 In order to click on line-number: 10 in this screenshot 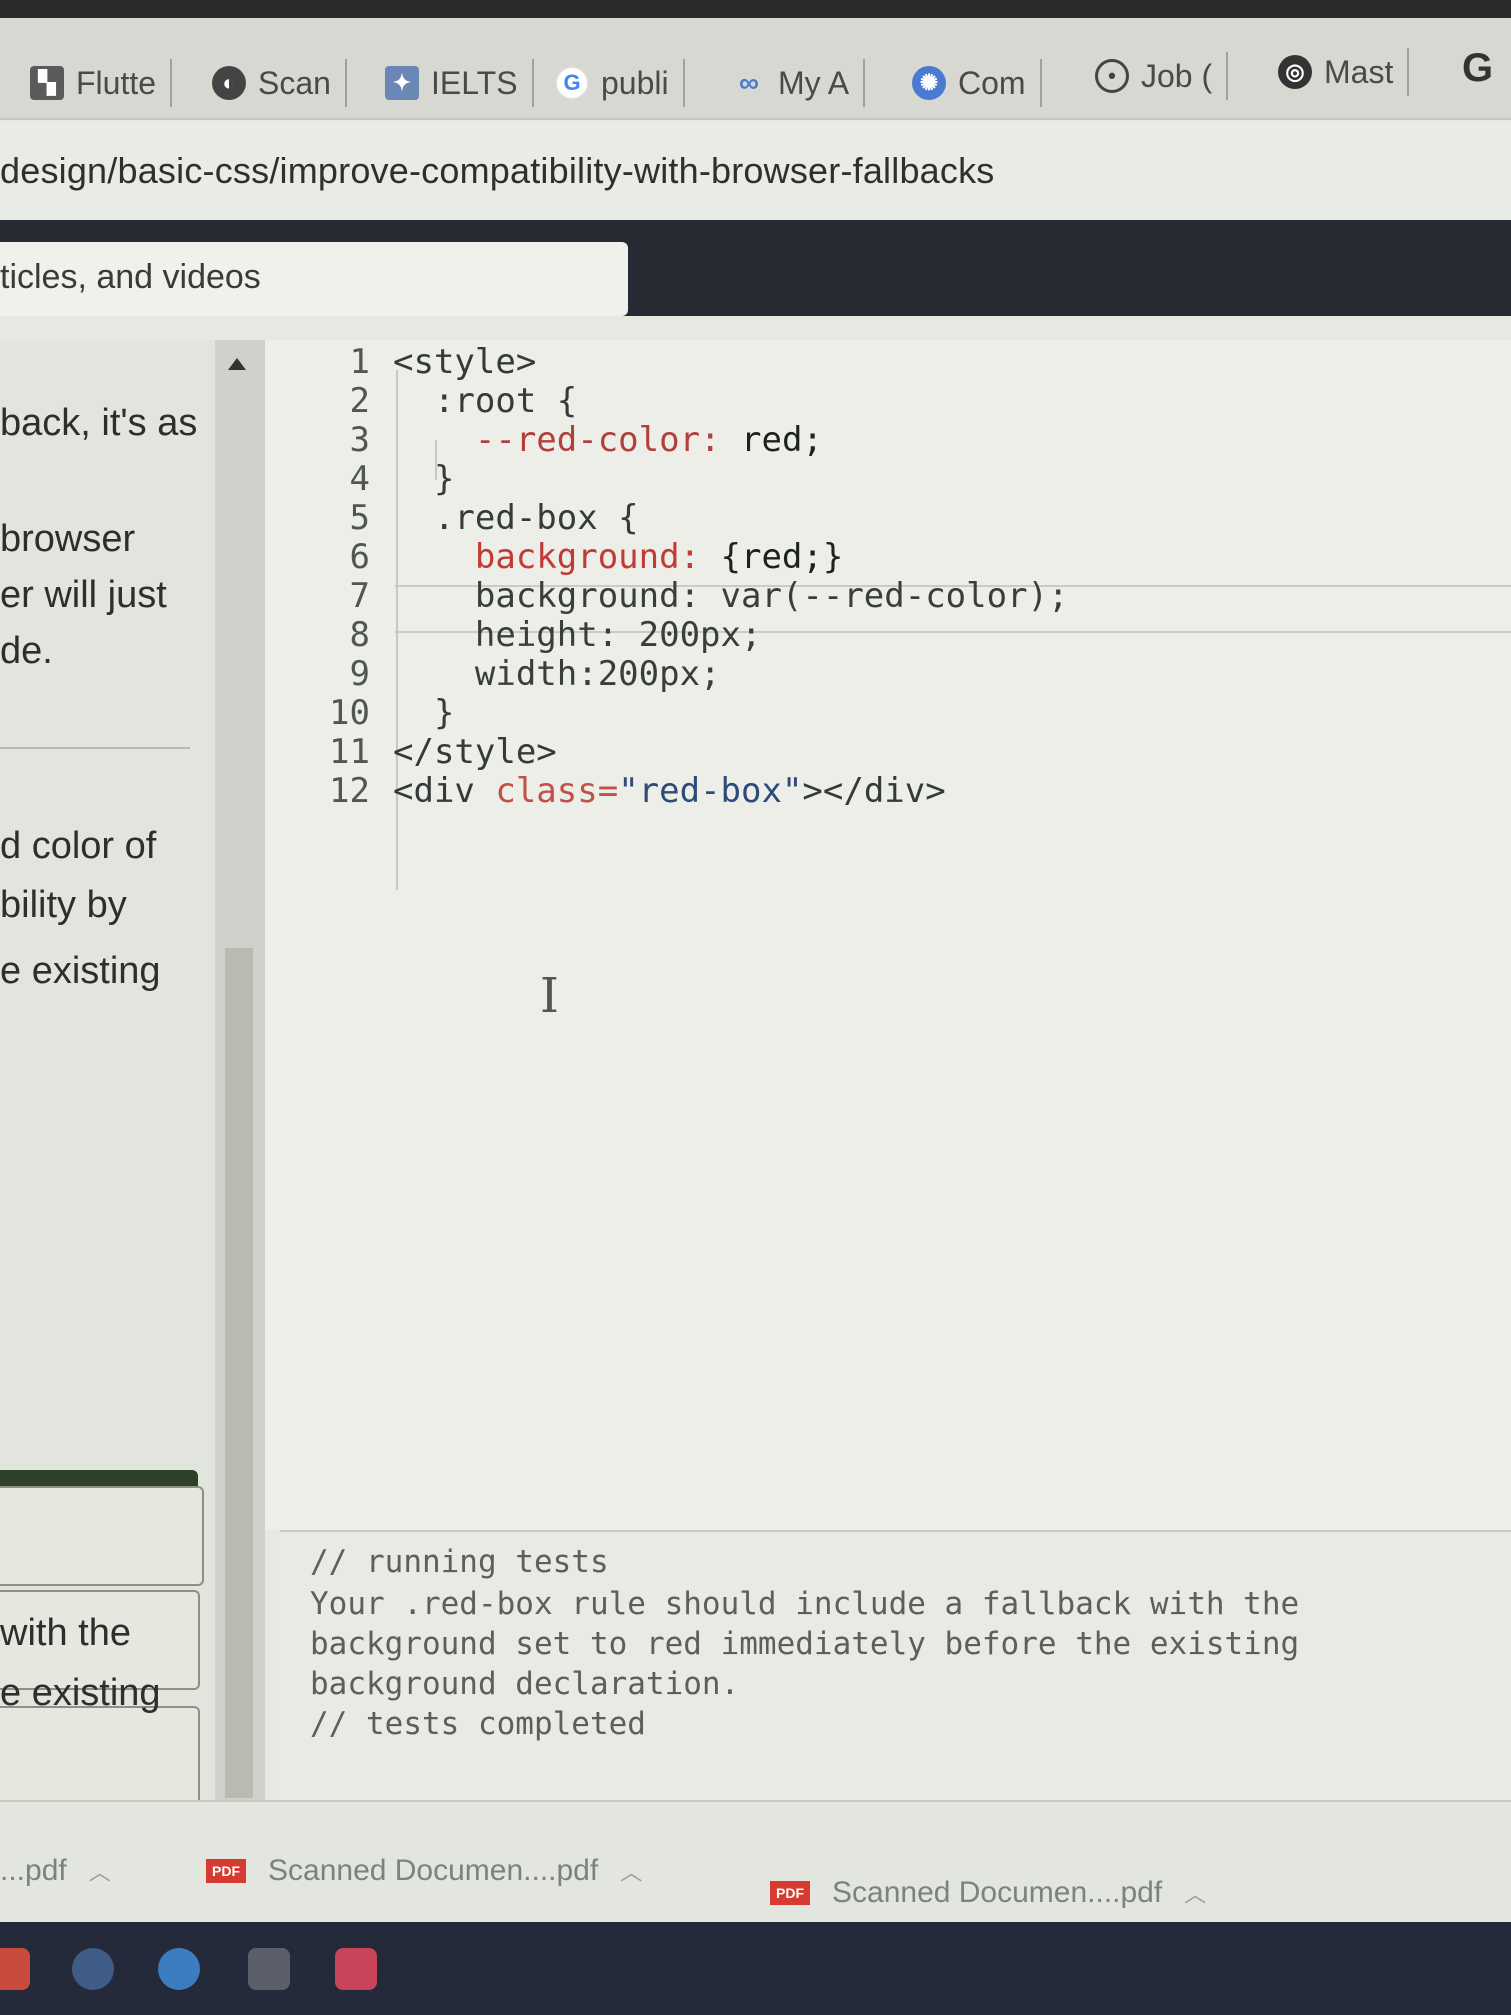, I will do `click(349, 713)`.